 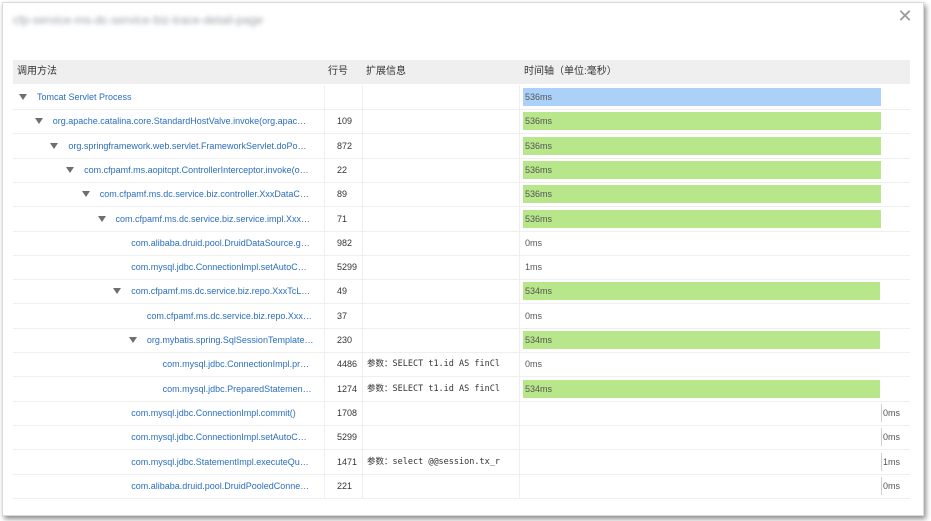 I want to click on method-name: com.mysql.jdbc.ConnectionImpl.commit(), so click(x=213, y=413).